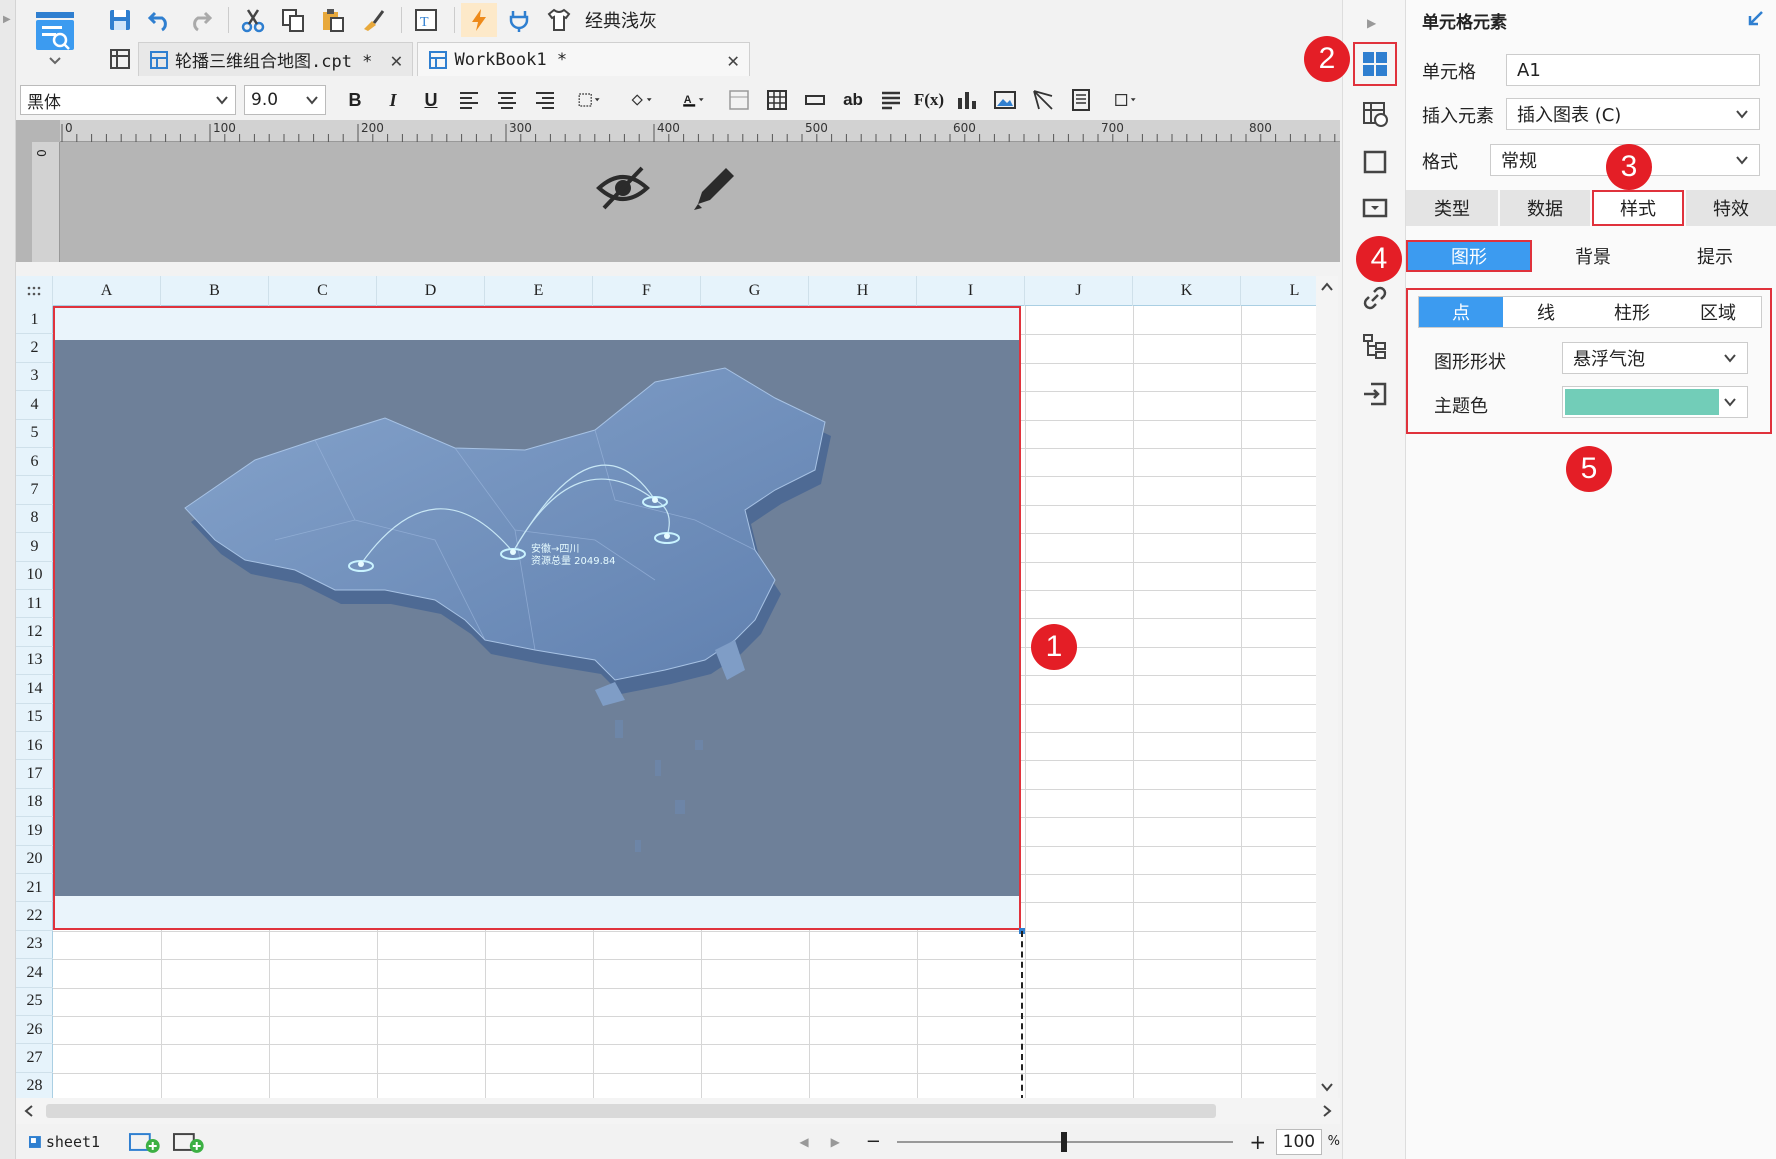 This screenshot has width=1776, height=1159. Describe the element at coordinates (1005, 100) in the screenshot. I see `image-icon` at that location.